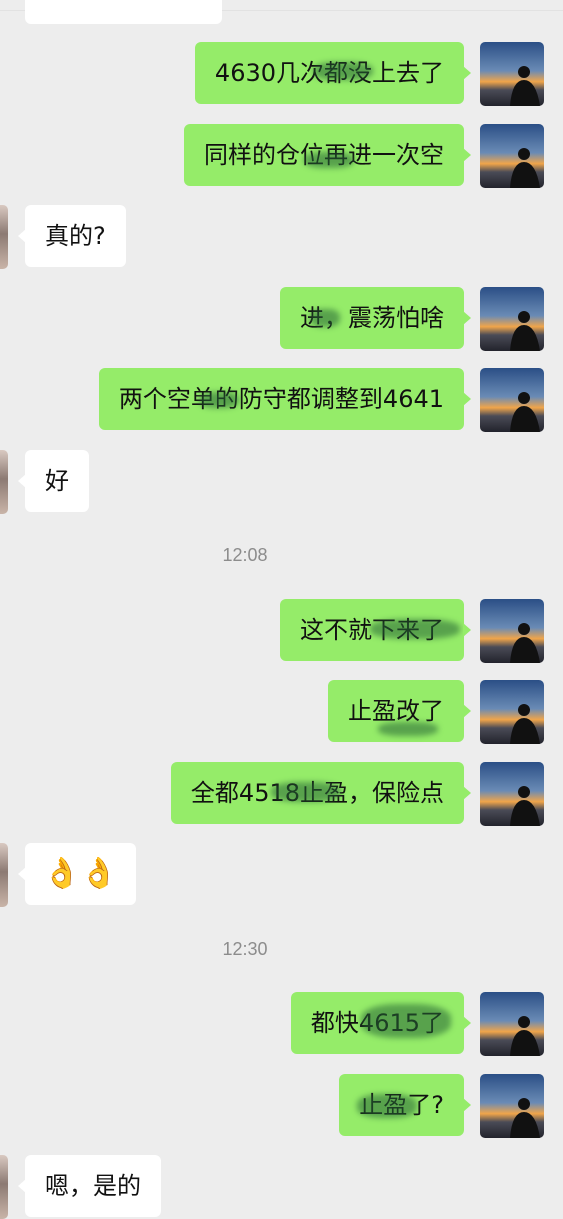  I want to click on message-text: 止盈了?, so click(401, 1105).